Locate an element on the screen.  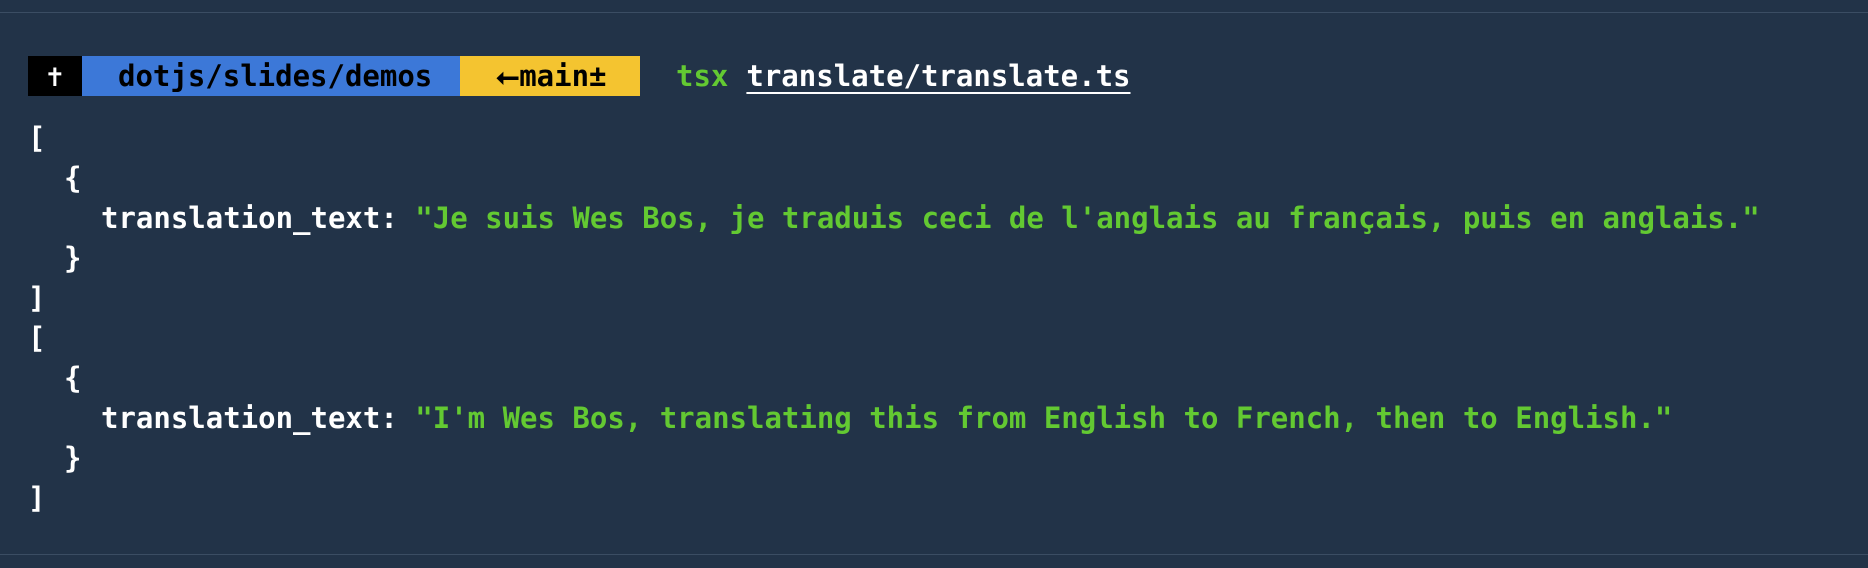
top-divider is located at coordinates (934, 12).